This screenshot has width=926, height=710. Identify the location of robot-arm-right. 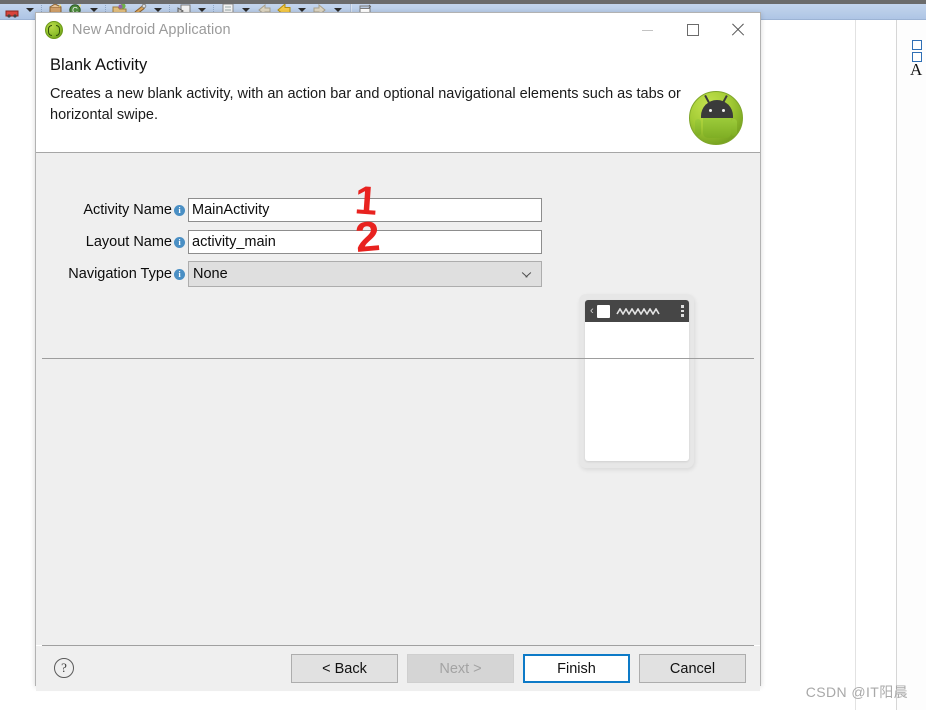
(734, 127).